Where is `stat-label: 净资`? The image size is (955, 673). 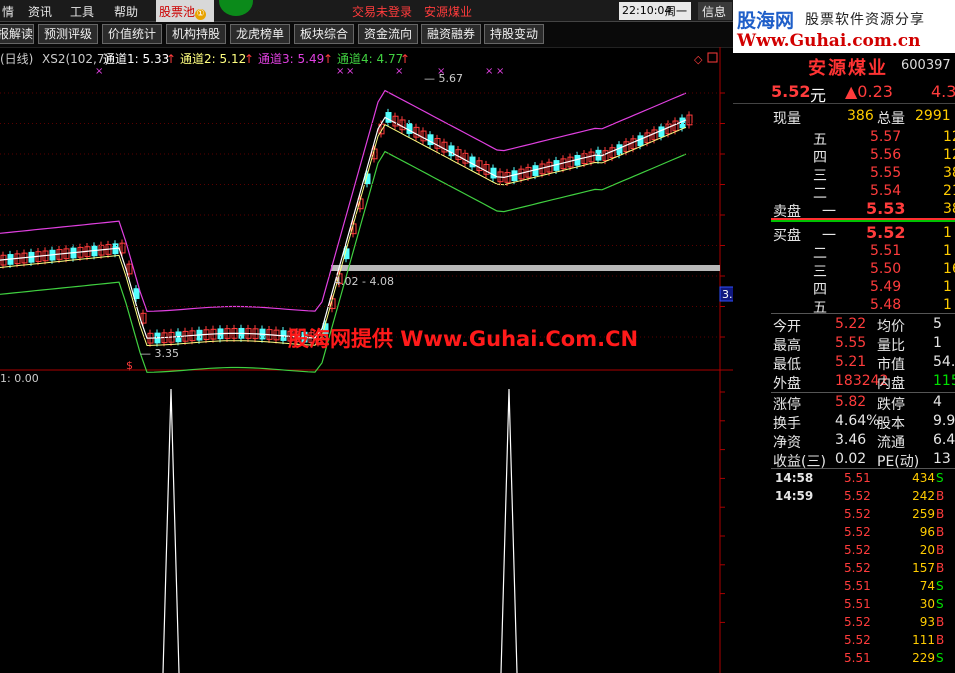 stat-label: 净资 is located at coordinates (787, 443).